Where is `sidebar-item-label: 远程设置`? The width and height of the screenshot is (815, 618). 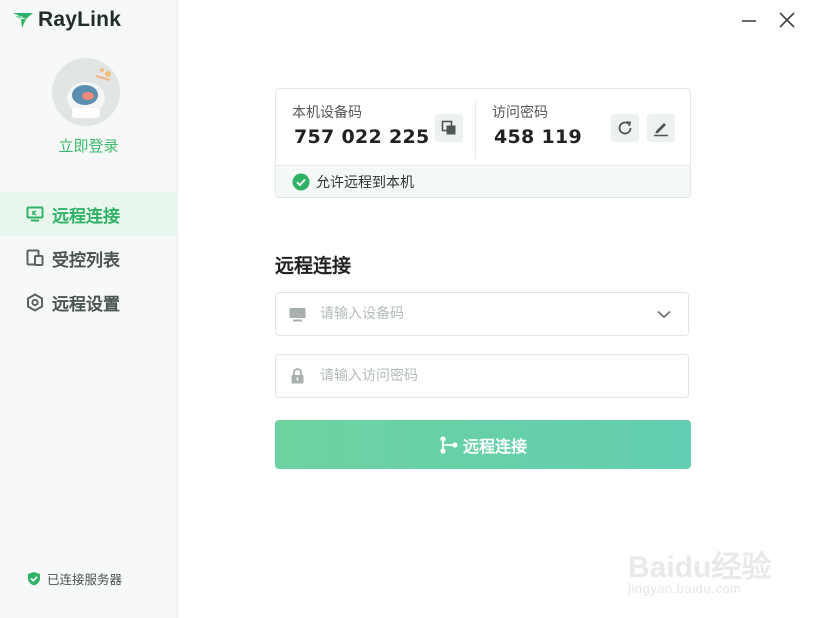 sidebar-item-label: 远程设置 is located at coordinates (86, 304).